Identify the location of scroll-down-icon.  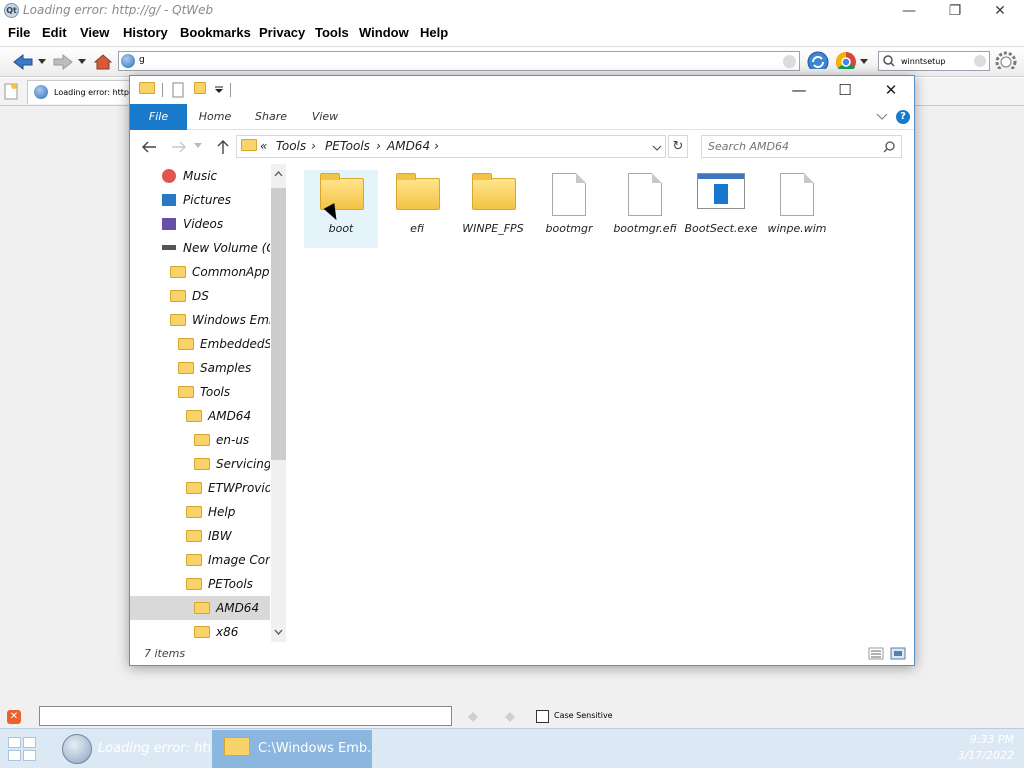
(278, 632).